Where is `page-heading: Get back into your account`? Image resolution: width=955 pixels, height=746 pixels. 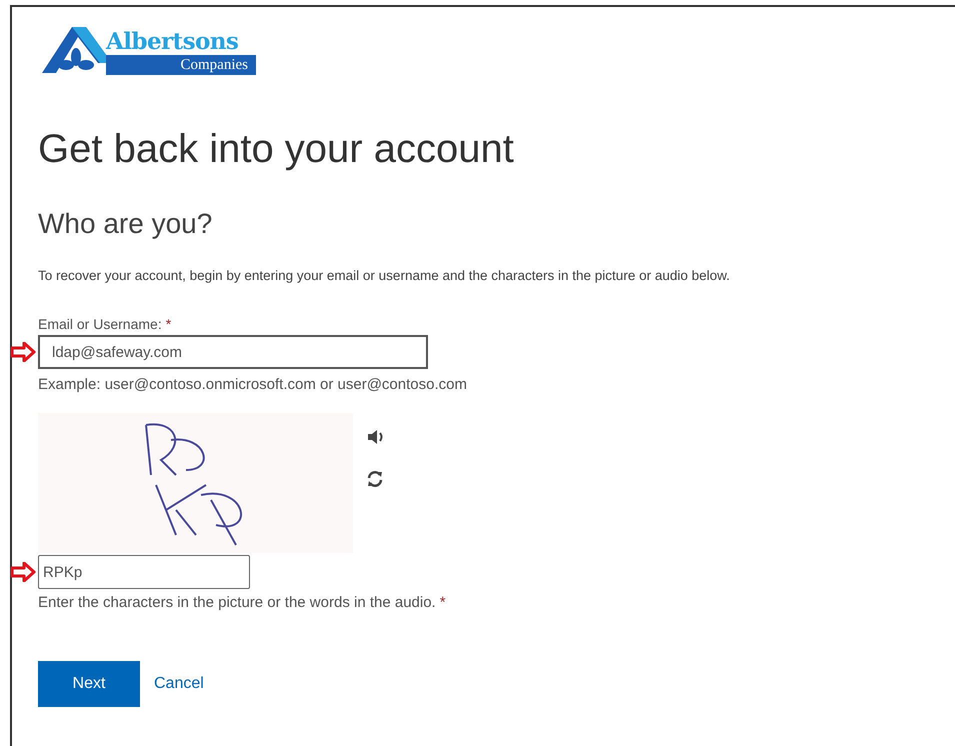
page-heading: Get back into your account is located at coordinates (276, 149).